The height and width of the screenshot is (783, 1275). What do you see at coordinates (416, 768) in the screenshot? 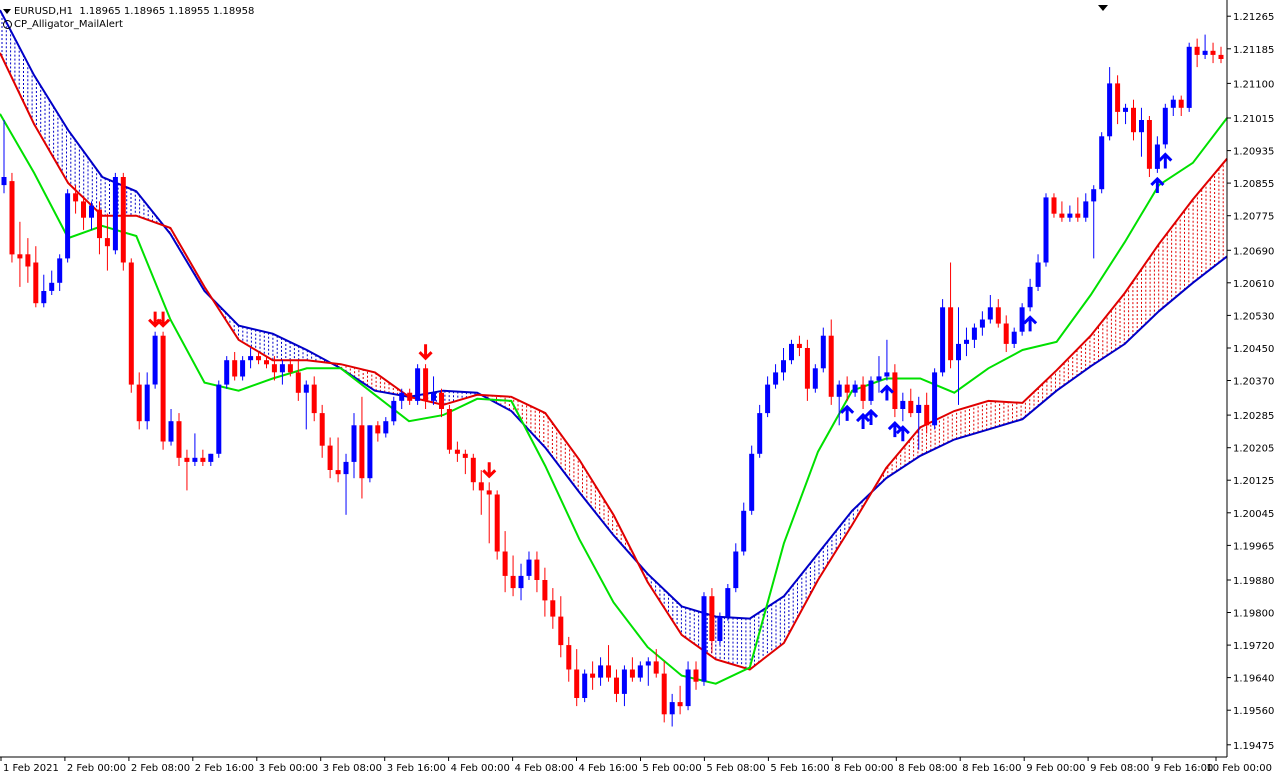
I see `time-tick-label: 3 Feb 16:00` at bounding box center [416, 768].